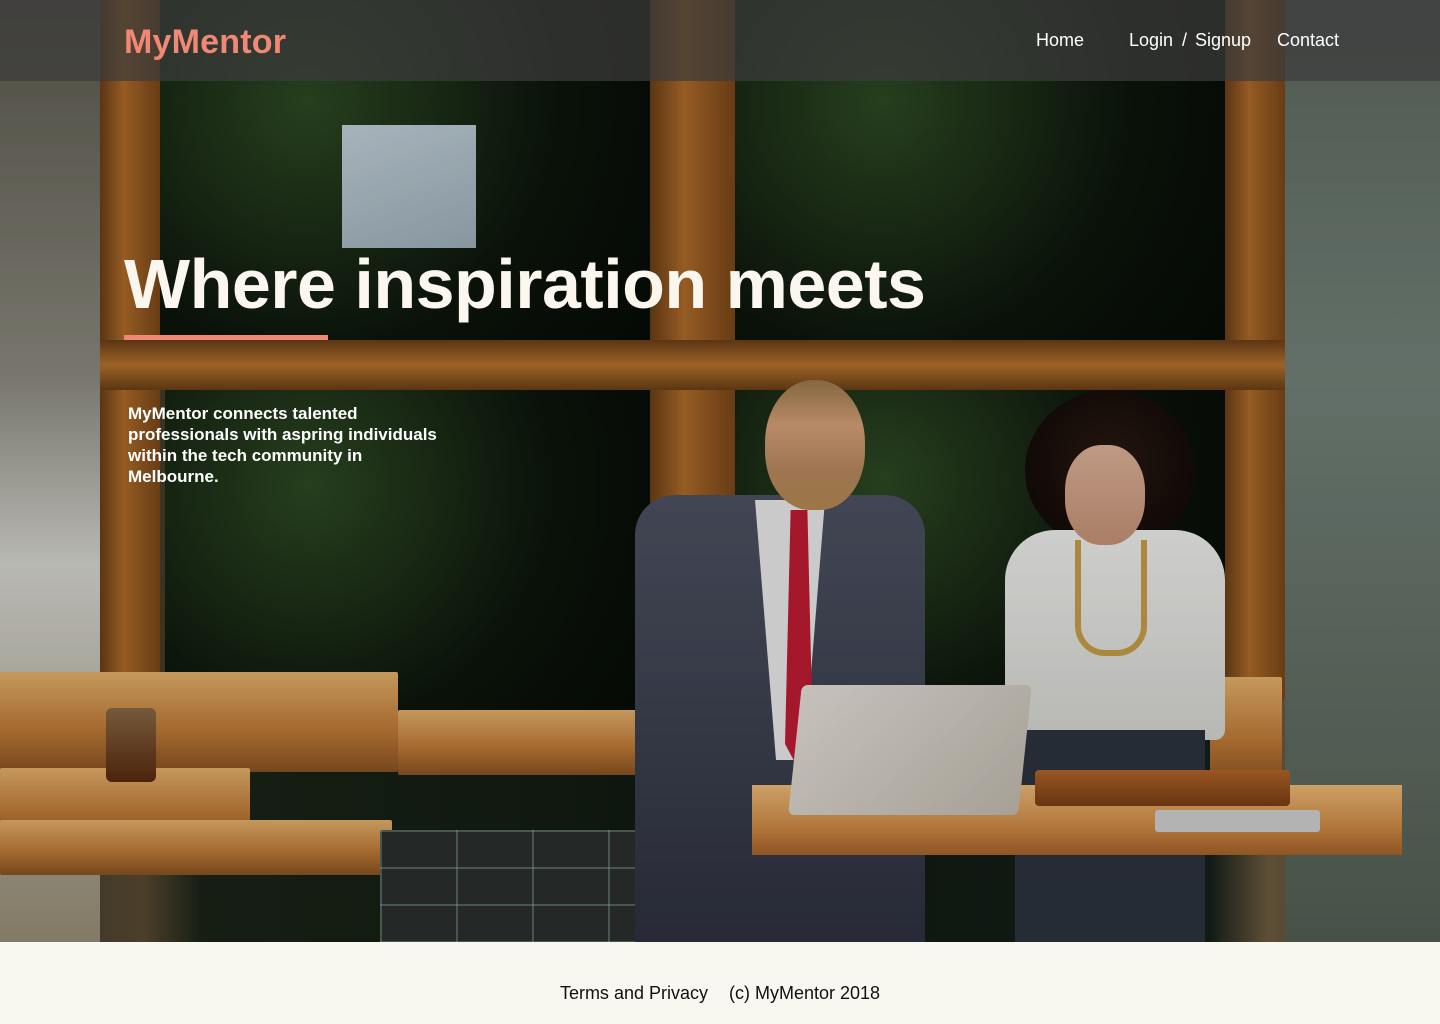 This screenshot has height=1024, width=1440. What do you see at coordinates (205, 42) in the screenshot?
I see `logo: MyMentor` at bounding box center [205, 42].